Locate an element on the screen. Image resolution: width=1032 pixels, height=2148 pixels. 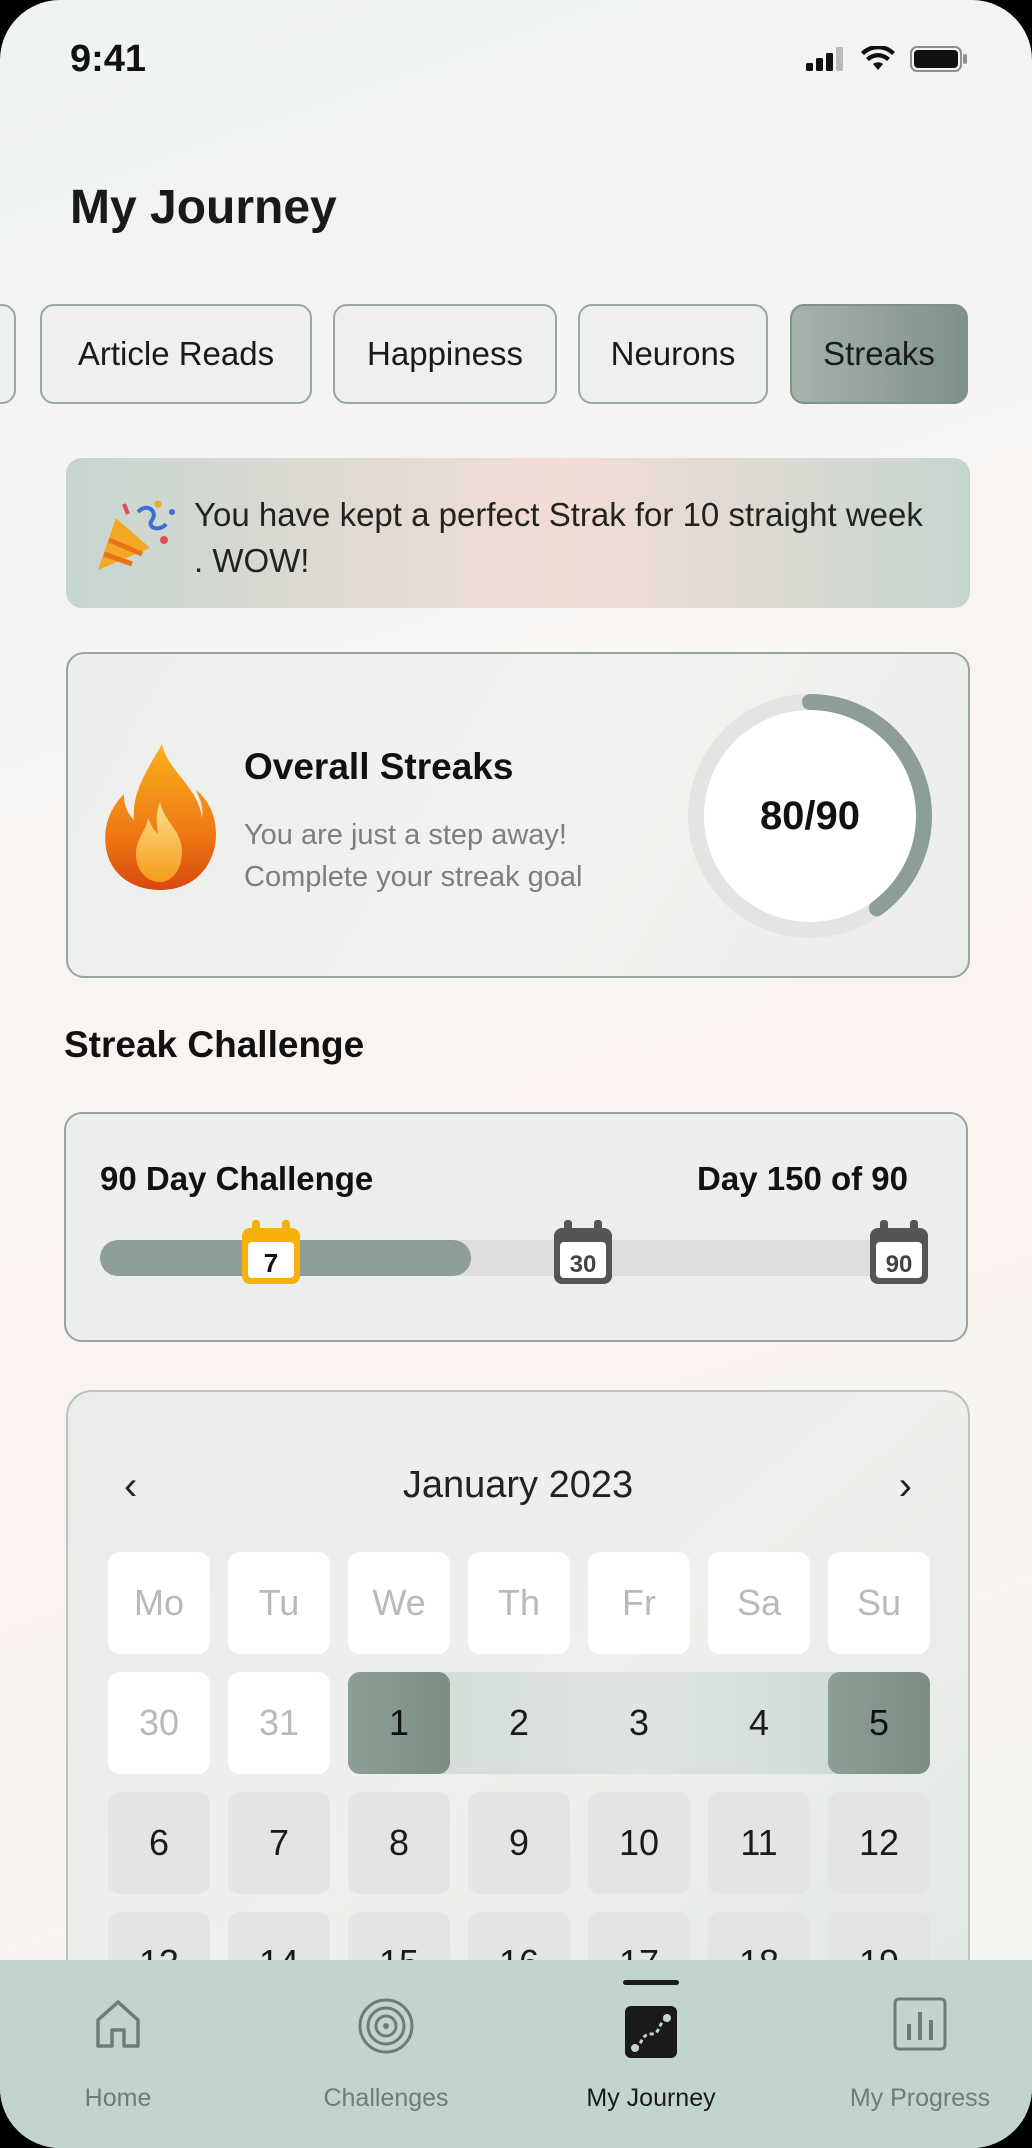
status-time: 9:41 is located at coordinates (108, 59).